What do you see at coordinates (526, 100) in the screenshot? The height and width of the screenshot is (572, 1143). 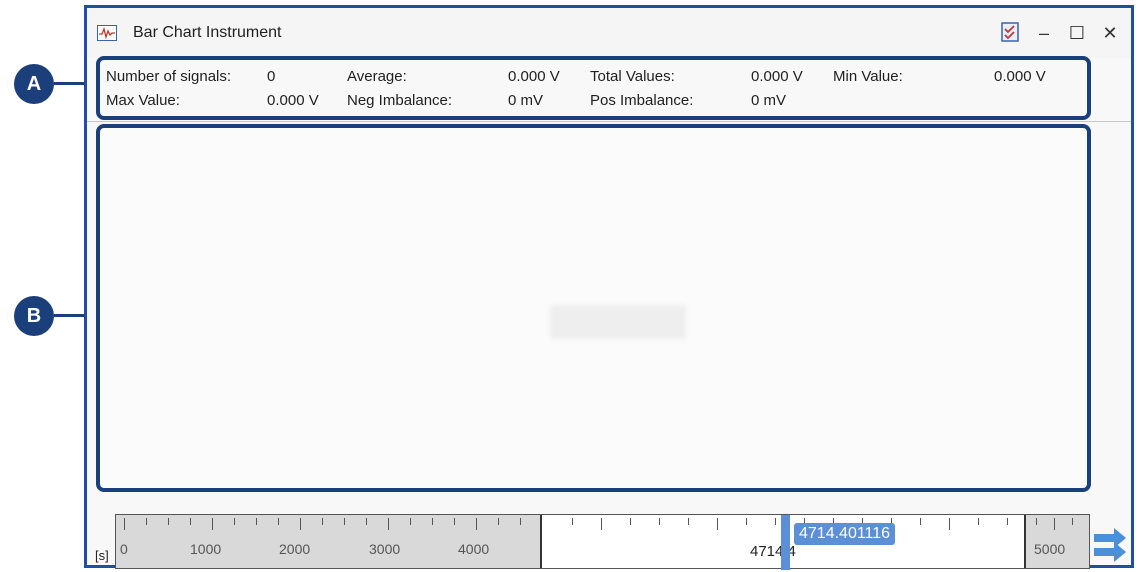 I see `stat-value-neg-imbalance: 0 mV` at bounding box center [526, 100].